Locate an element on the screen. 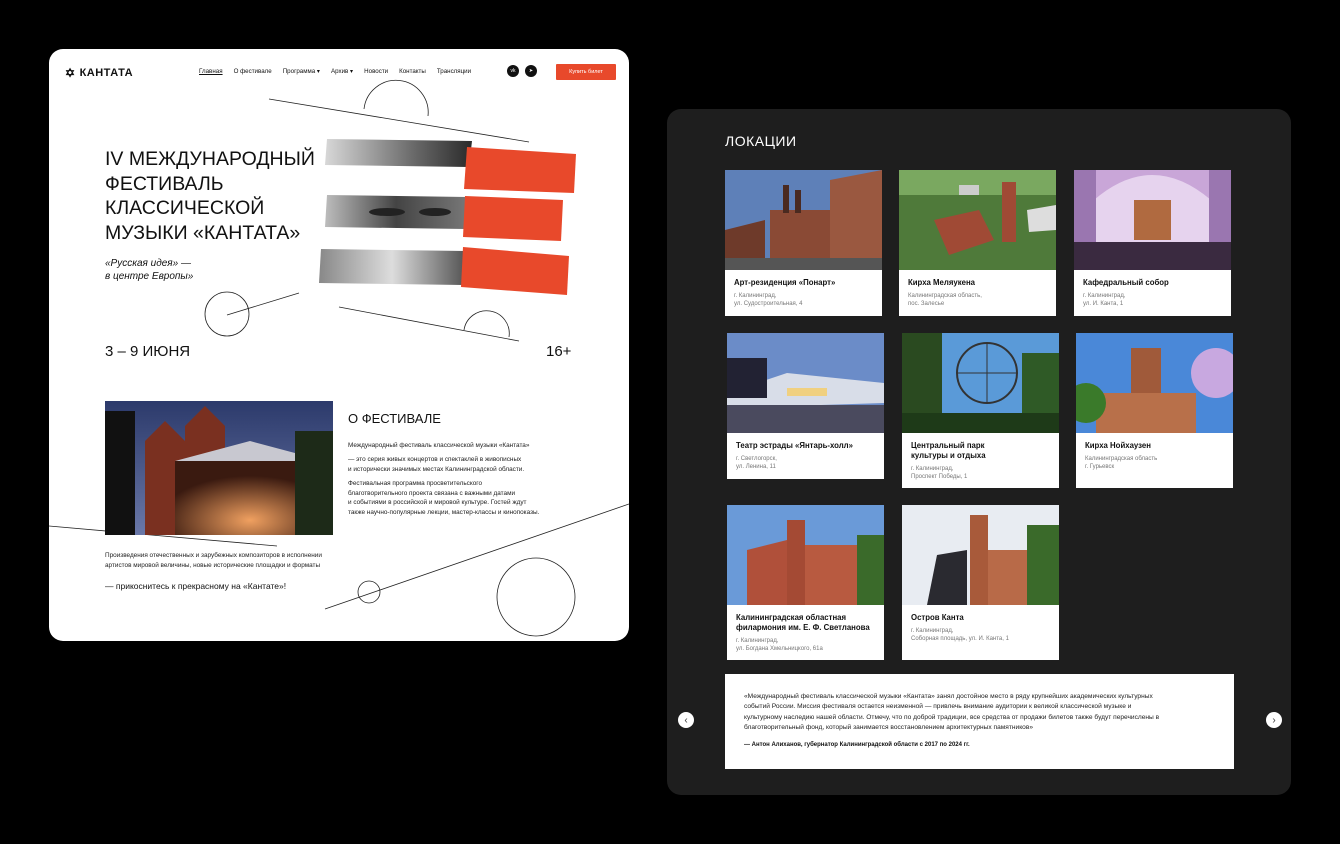 The image size is (1340, 844). location-address: Калининградская область, пос. Залесье is located at coordinates (978, 300).